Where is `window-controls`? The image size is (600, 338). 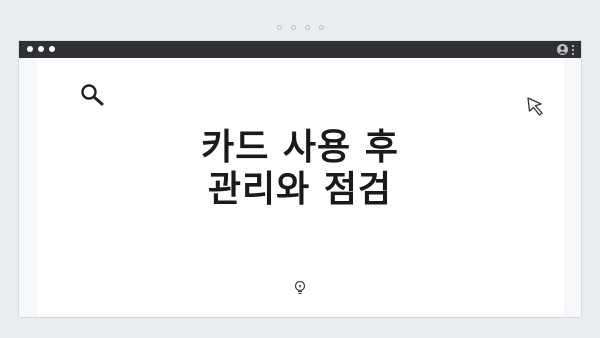 window-controls is located at coordinates (41, 49).